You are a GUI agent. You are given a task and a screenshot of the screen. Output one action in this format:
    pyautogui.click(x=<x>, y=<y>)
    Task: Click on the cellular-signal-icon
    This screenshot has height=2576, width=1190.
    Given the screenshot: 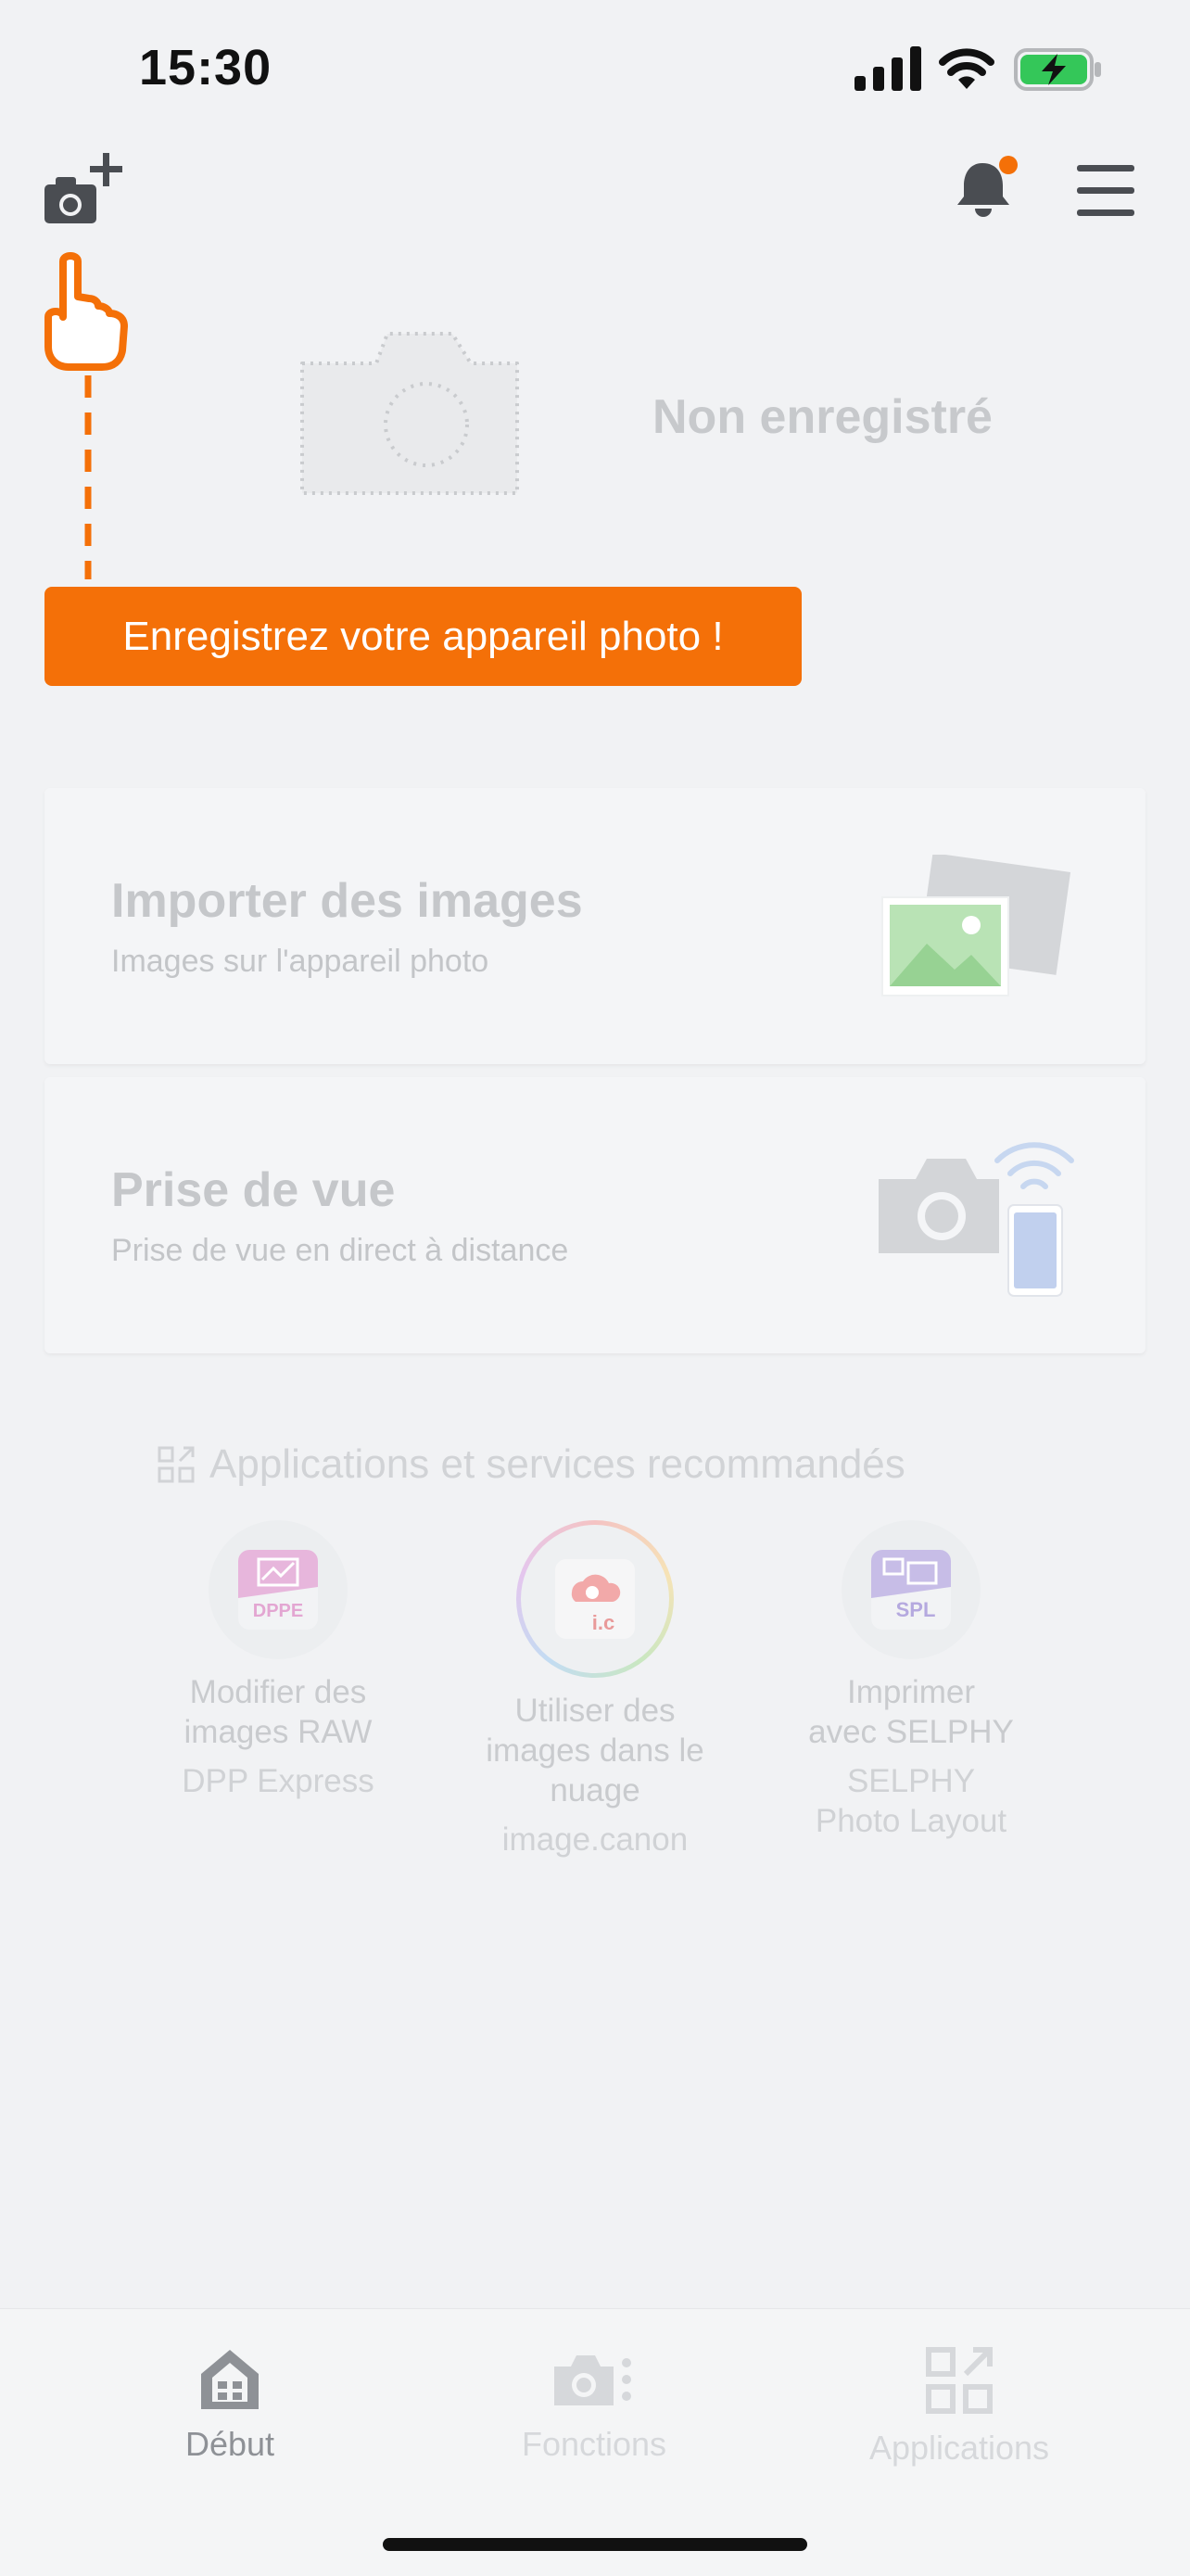 What is the action you would take?
    pyautogui.click(x=888, y=68)
    